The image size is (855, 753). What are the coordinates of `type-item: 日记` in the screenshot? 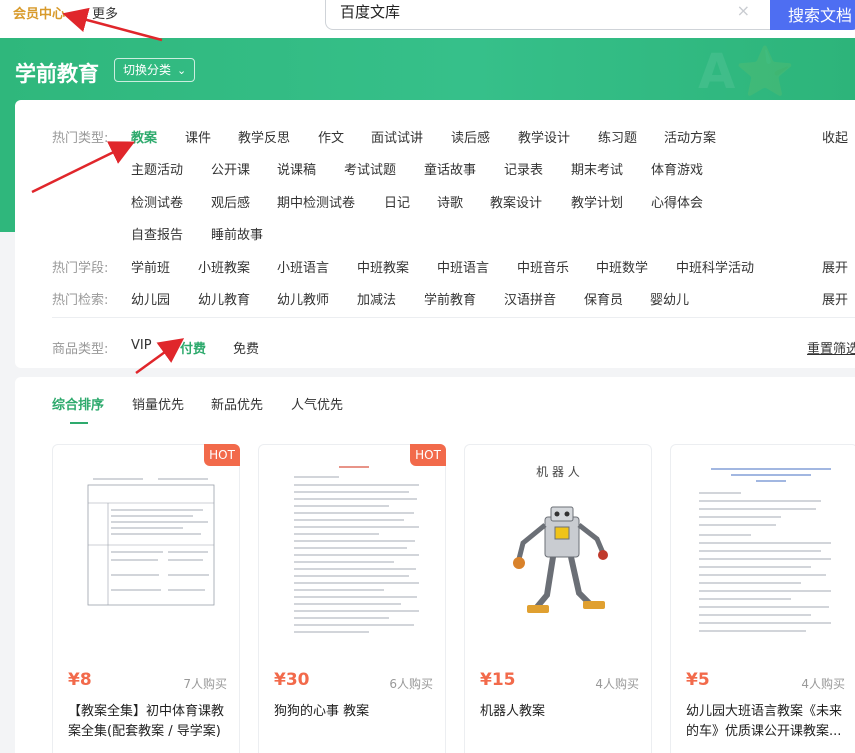 It's located at (397, 201).